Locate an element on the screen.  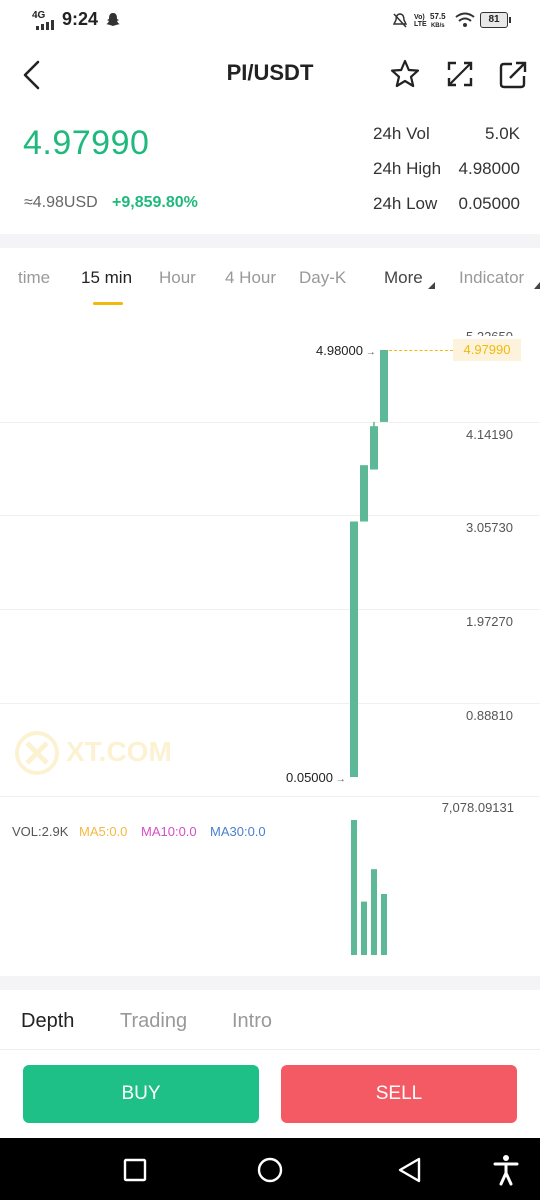
tab-more: More is located at coordinates (403, 278).